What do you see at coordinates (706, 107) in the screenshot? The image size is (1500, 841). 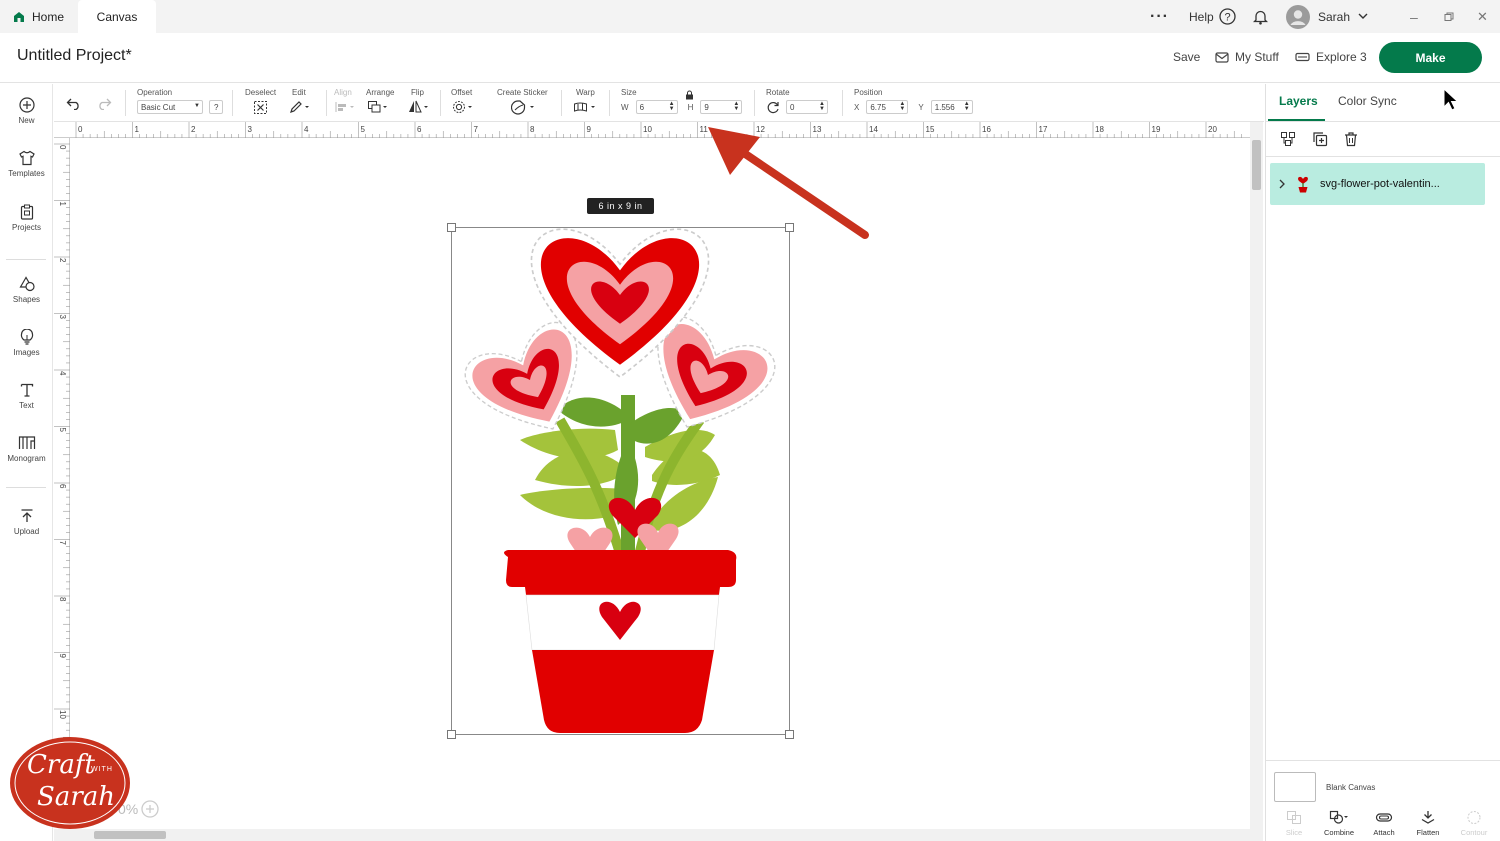 I see `height-value: 9` at bounding box center [706, 107].